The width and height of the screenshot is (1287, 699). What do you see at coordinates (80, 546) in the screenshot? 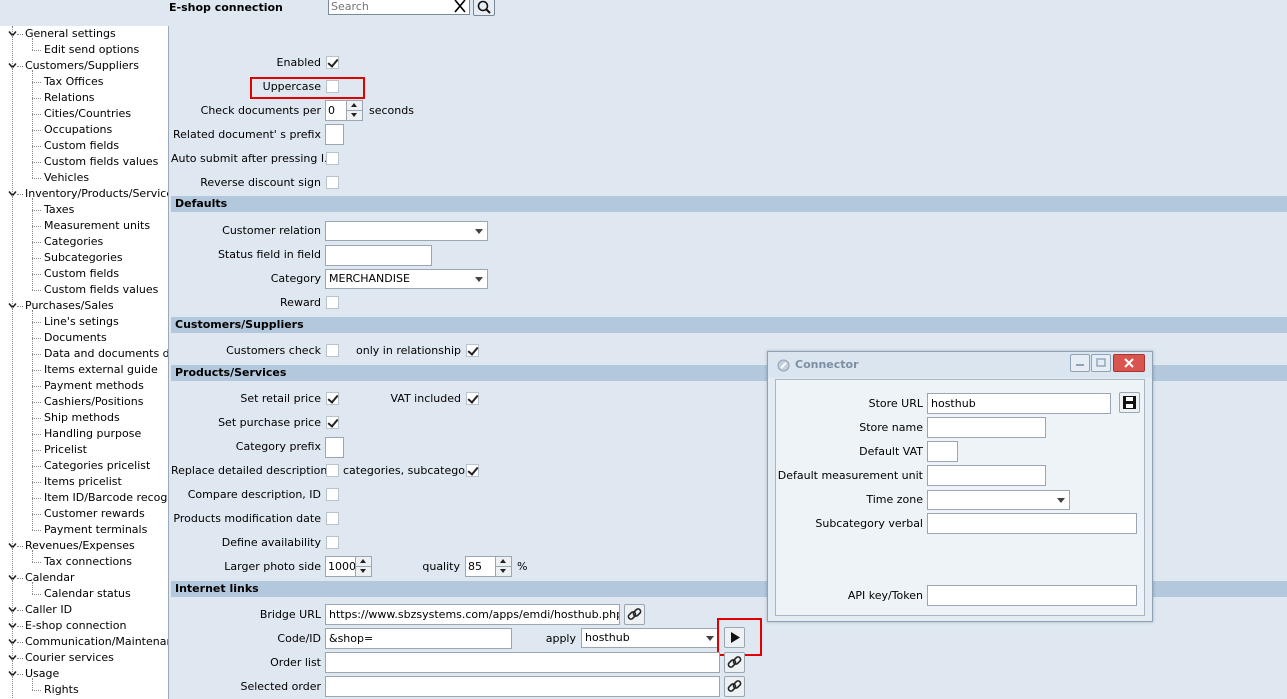
I see `sidebar-item-revenues-expenses: Revenues/Expenses` at bounding box center [80, 546].